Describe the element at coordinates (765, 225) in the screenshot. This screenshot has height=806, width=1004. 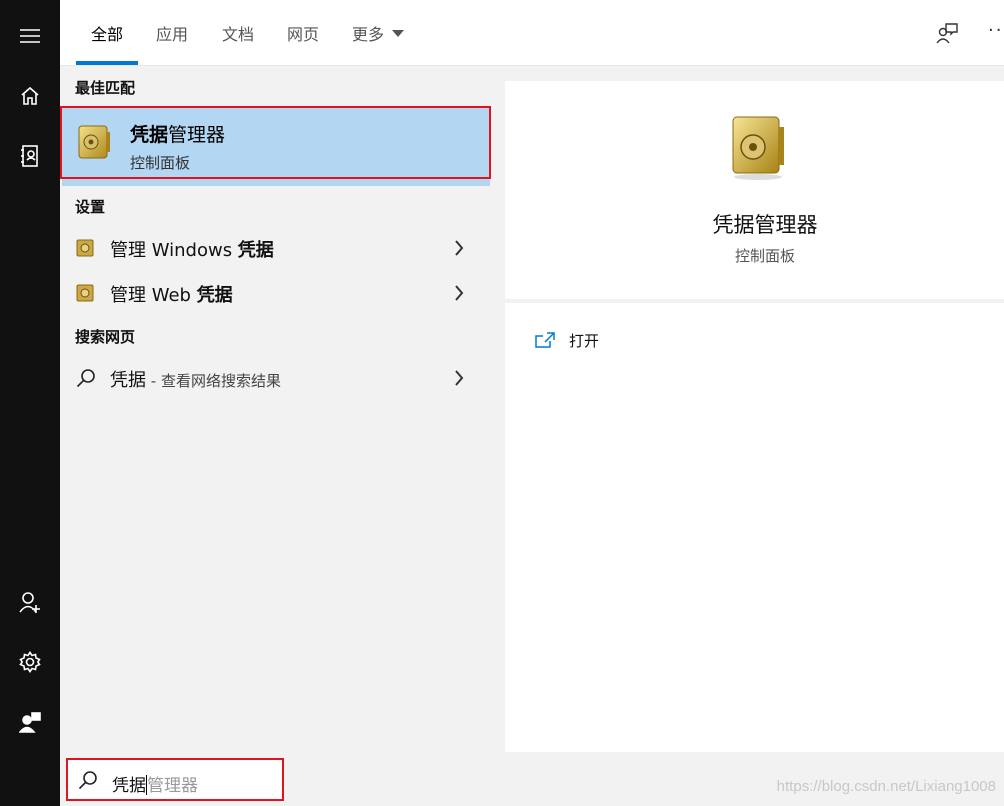
I see `detail-title: 凭据管理器` at that location.